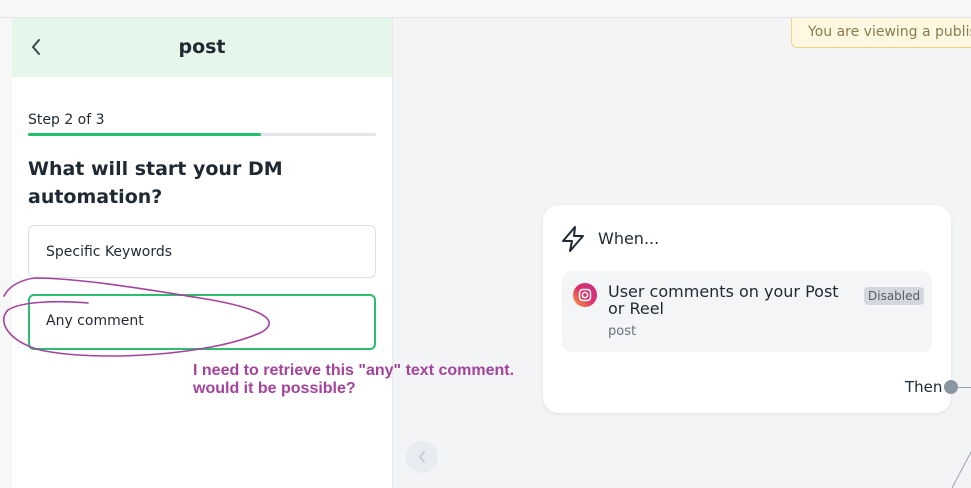 This screenshot has height=488, width=971. What do you see at coordinates (66, 120) in the screenshot?
I see `step-label: Step 2 of 3` at bounding box center [66, 120].